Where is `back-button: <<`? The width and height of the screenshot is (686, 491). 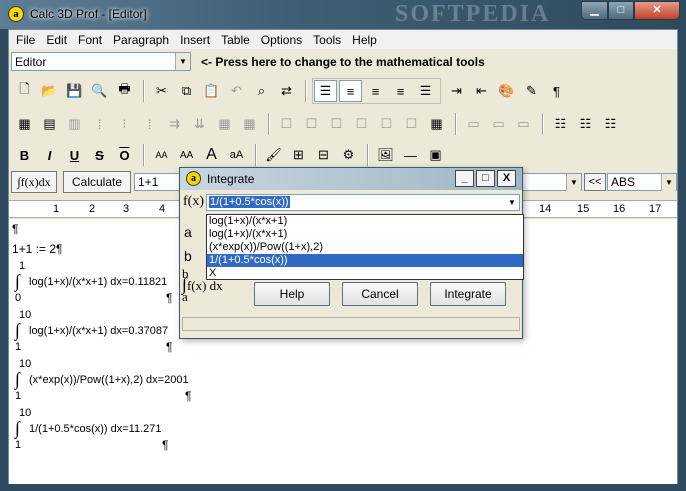
back-button: << is located at coordinates (595, 182).